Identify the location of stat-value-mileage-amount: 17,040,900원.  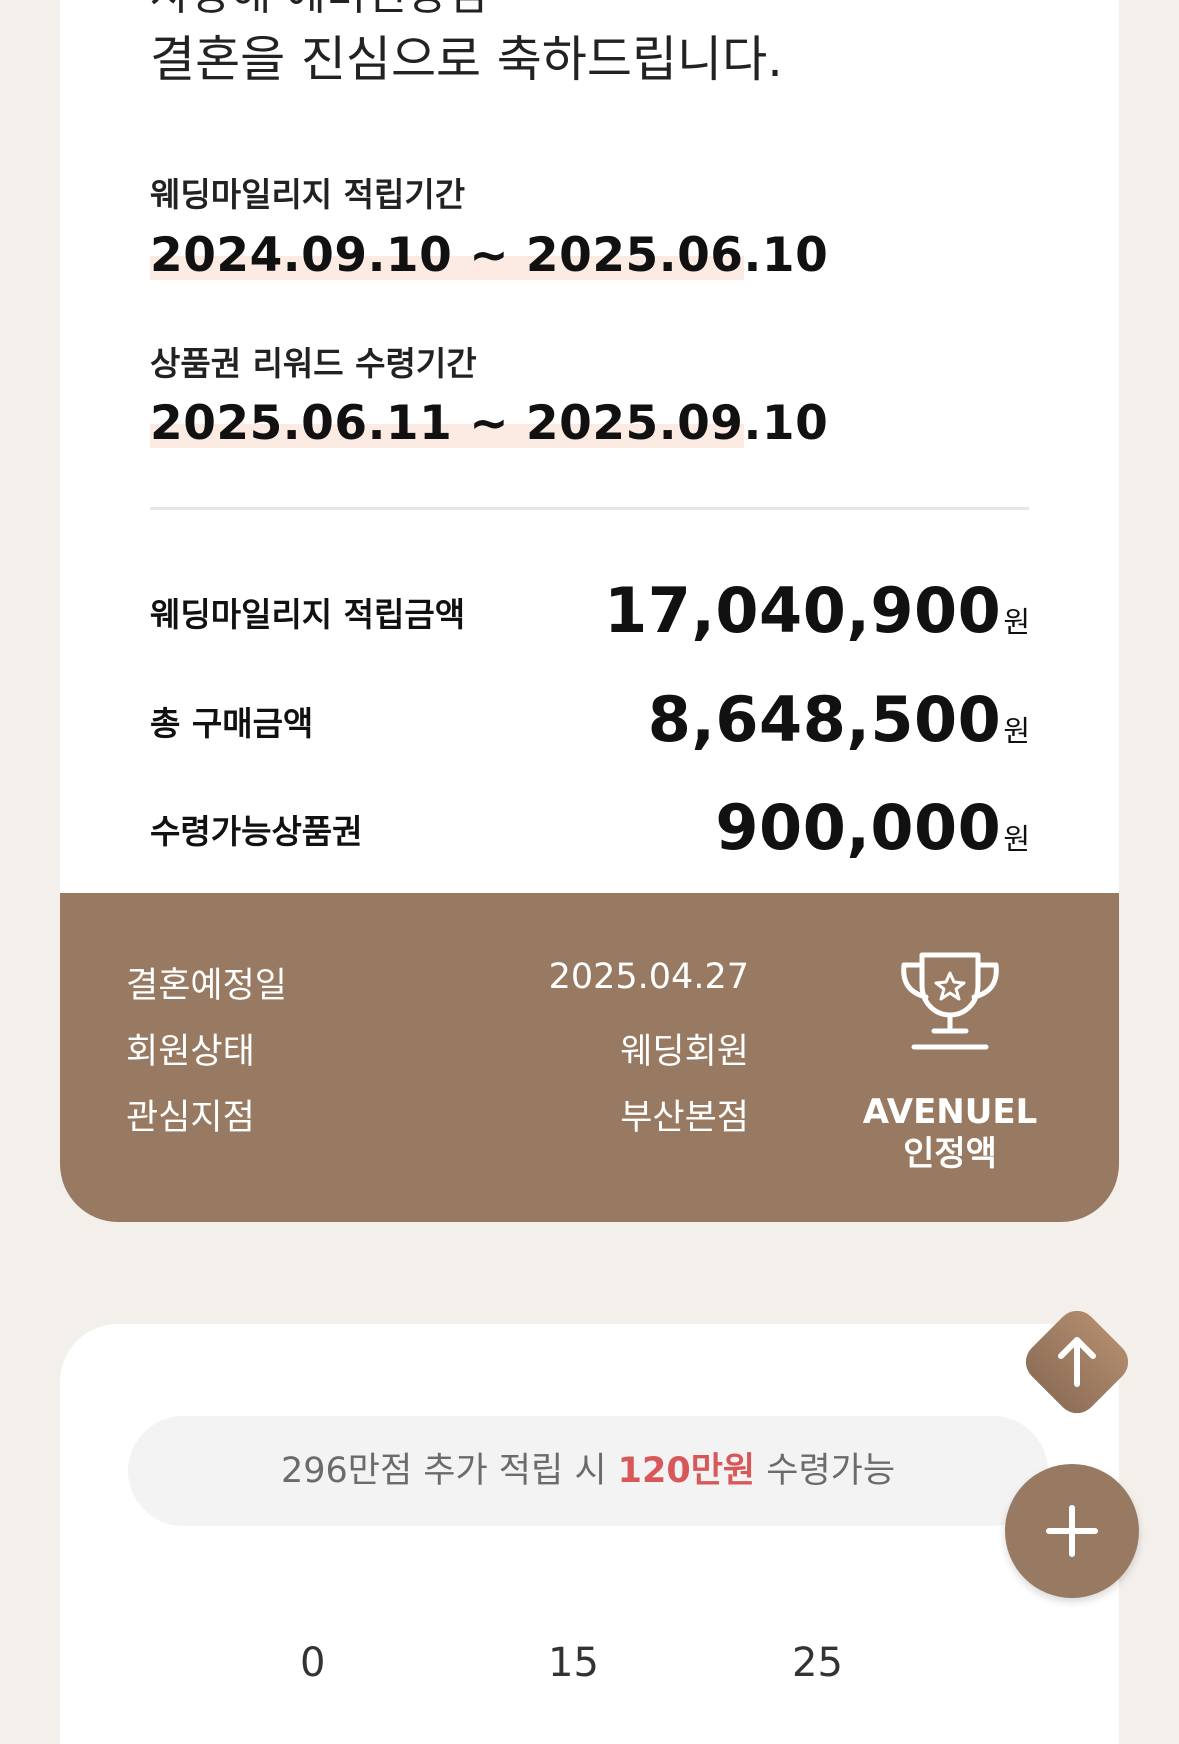
(817, 610).